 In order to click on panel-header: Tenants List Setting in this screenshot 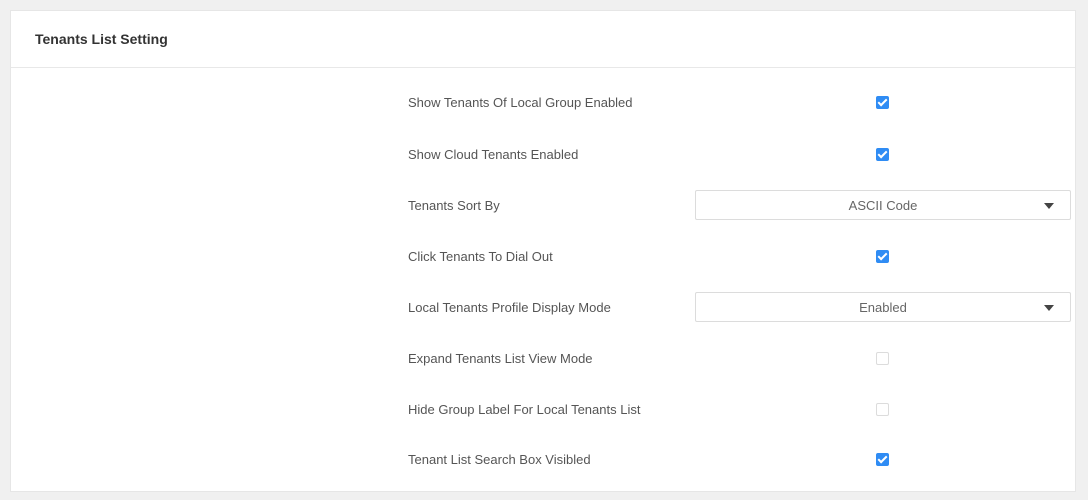, I will do `click(543, 39)`.